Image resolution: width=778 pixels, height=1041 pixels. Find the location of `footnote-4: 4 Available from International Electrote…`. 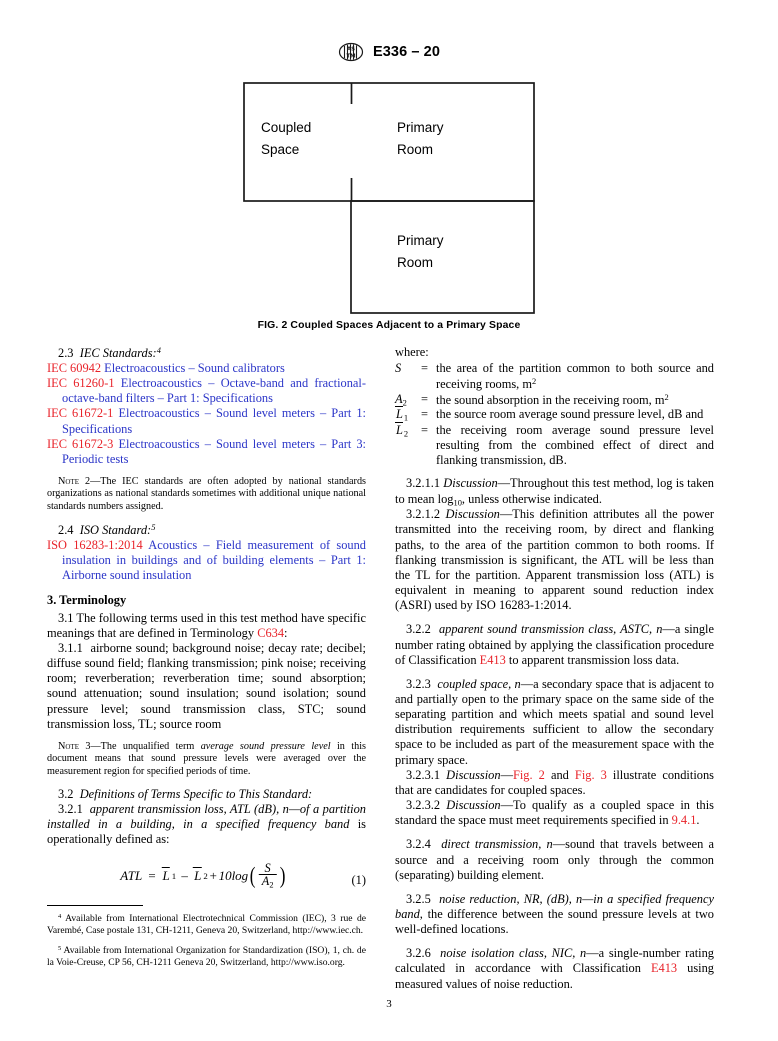

footnote-4: 4 Available from International Electrote… is located at coordinates (206, 925).